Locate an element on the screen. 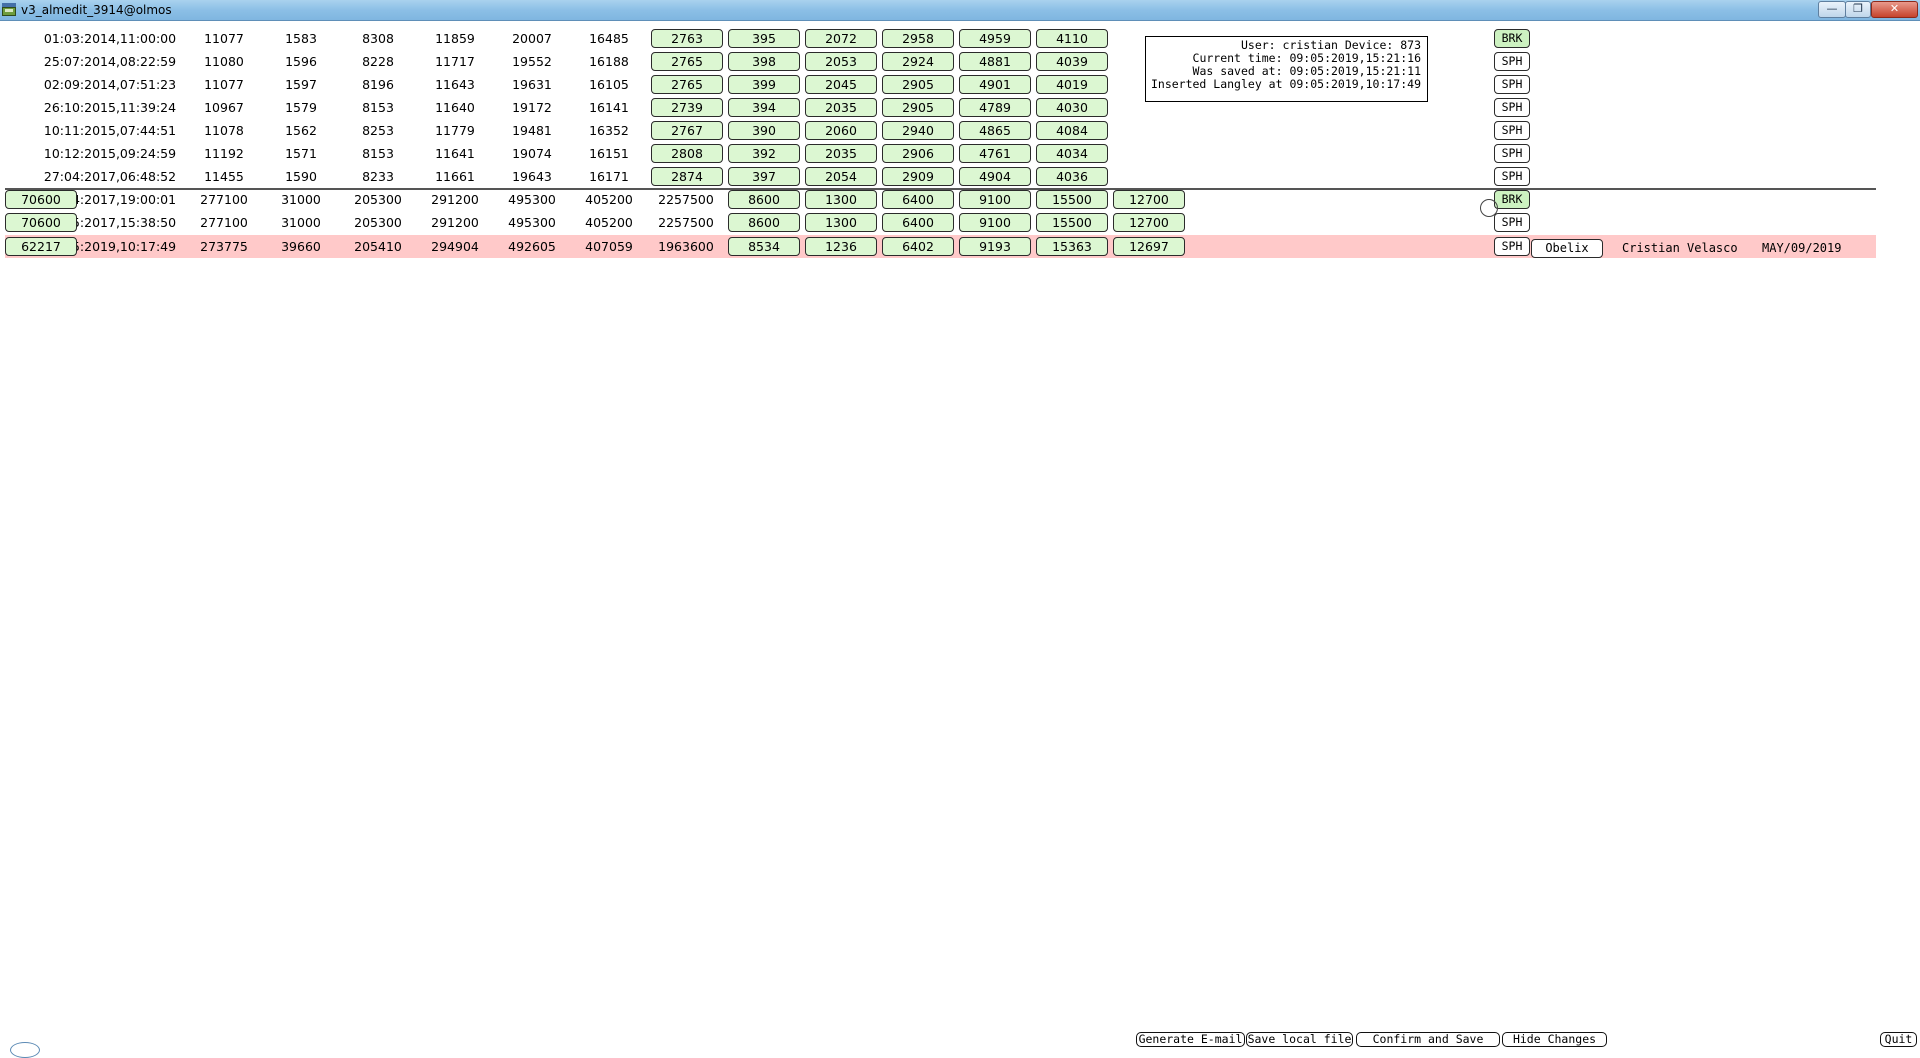  value-button: 395 is located at coordinates (764, 38).